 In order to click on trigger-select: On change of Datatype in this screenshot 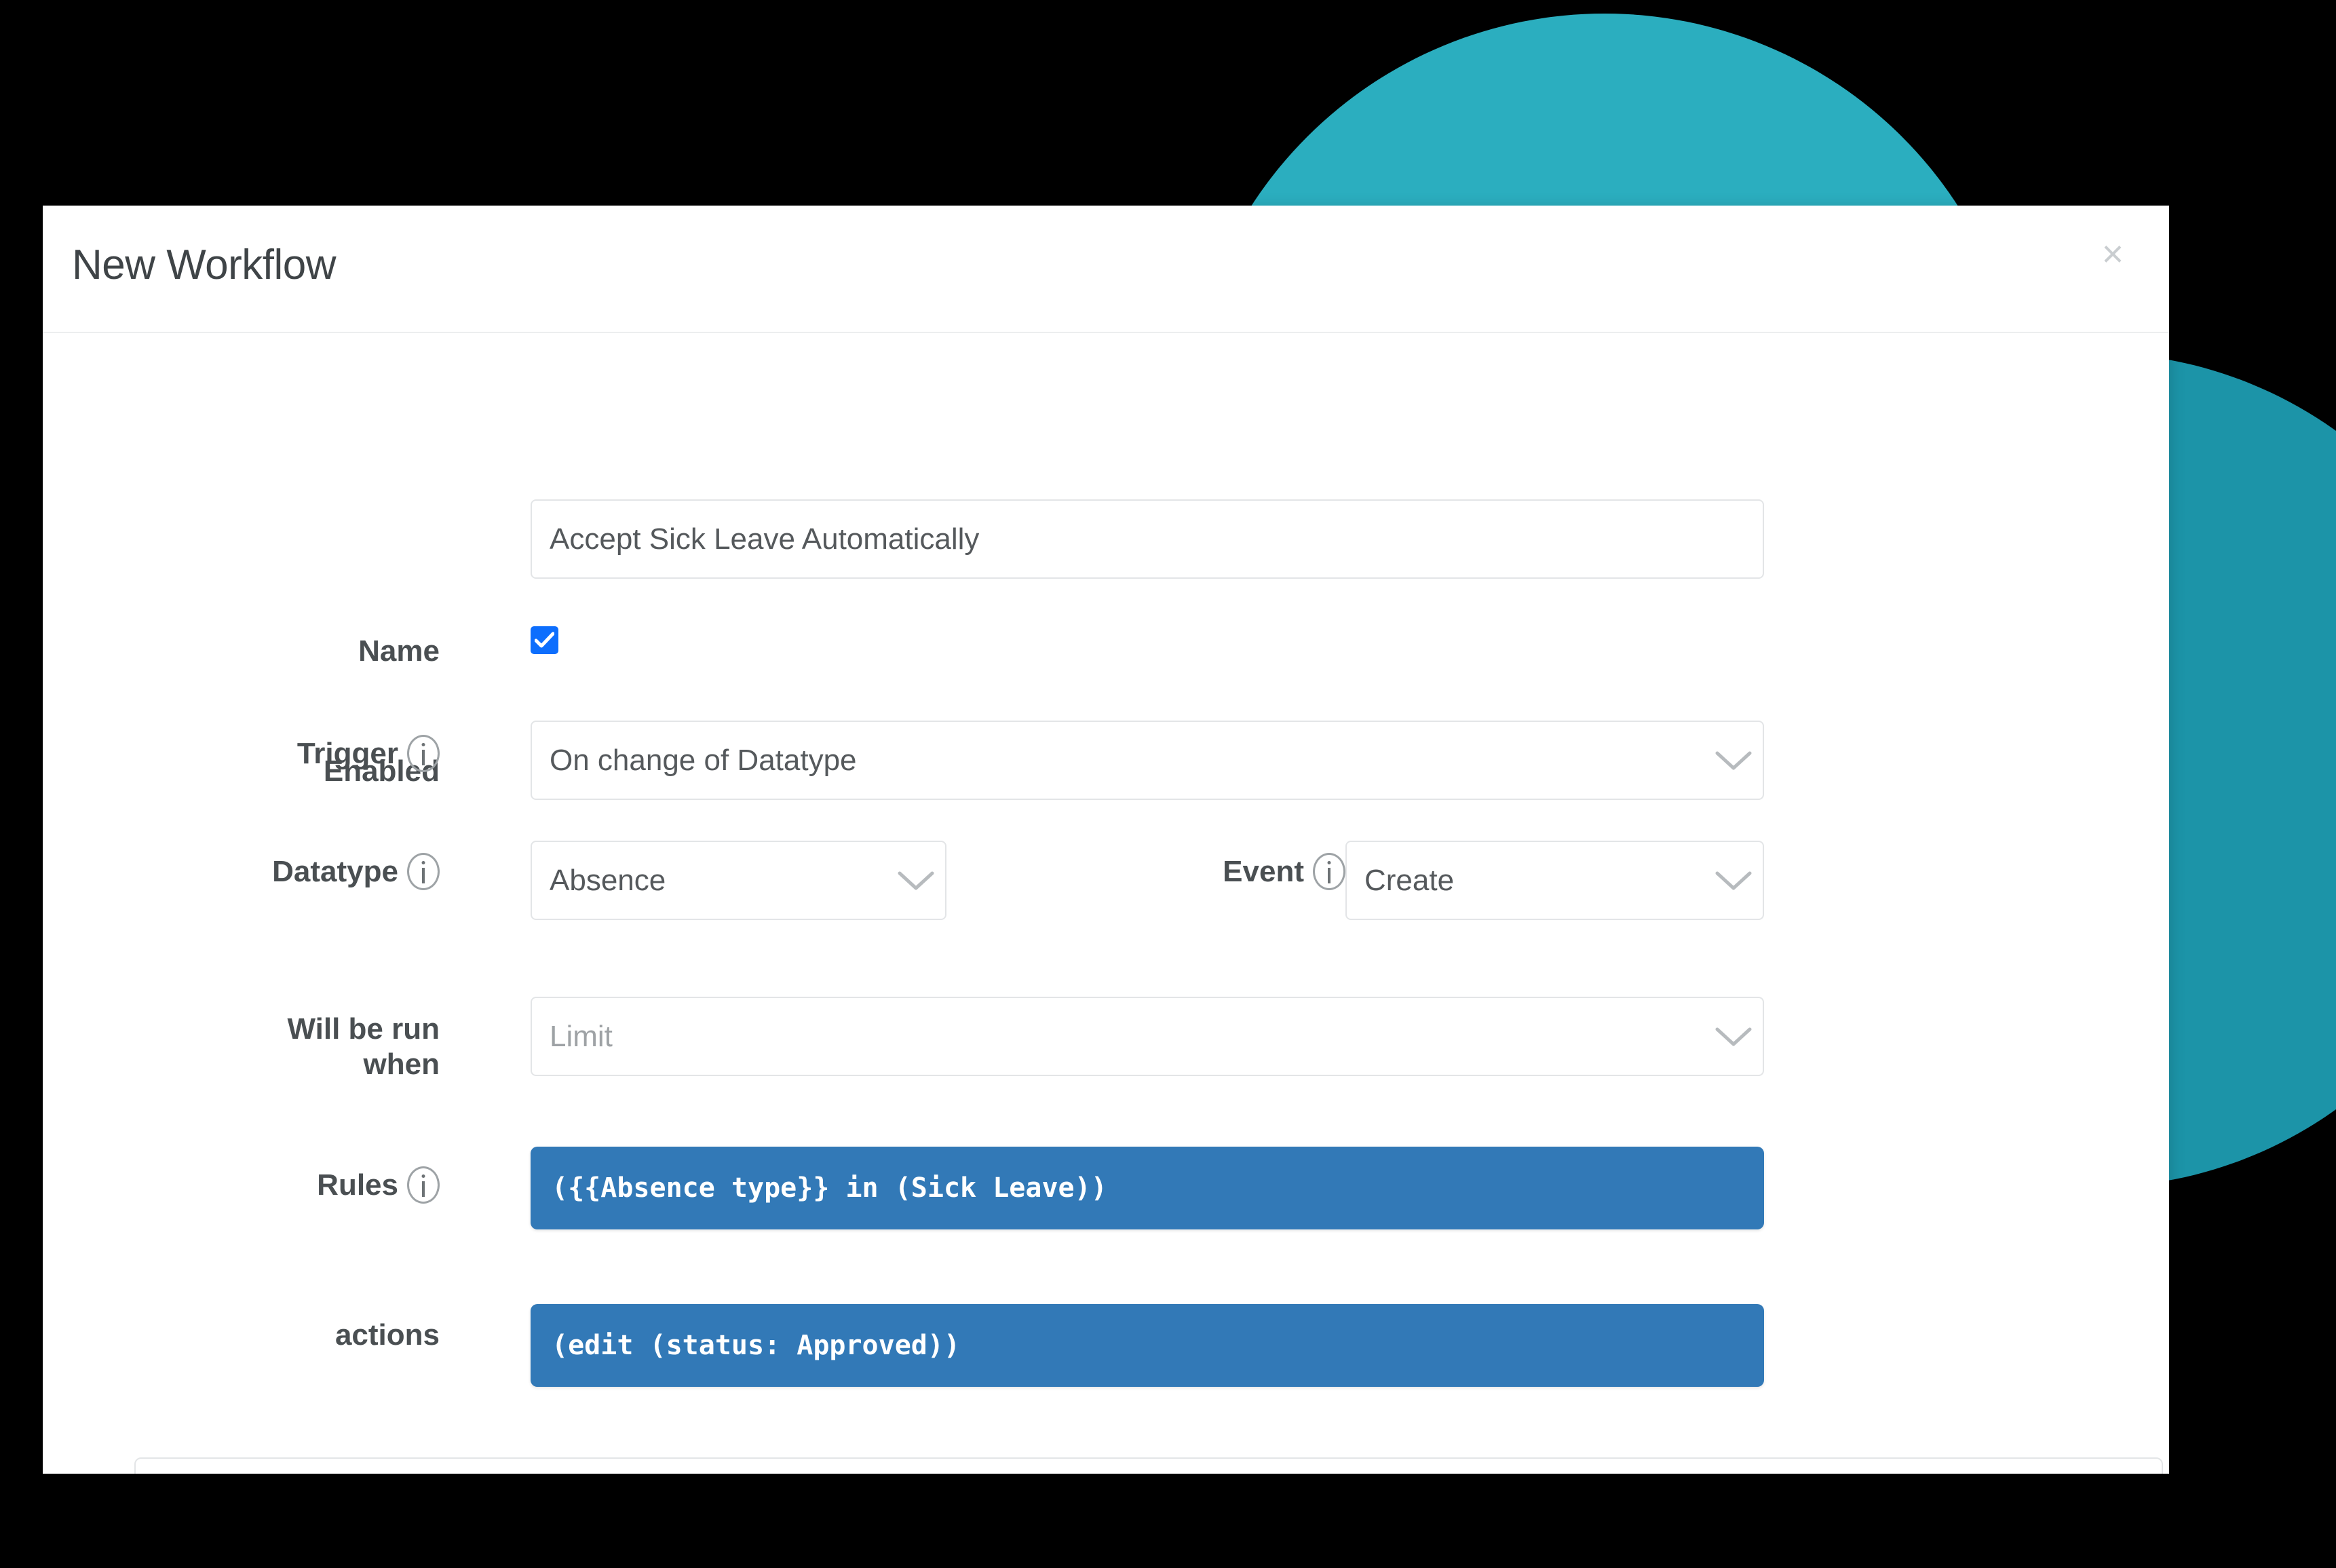, I will do `click(1148, 761)`.